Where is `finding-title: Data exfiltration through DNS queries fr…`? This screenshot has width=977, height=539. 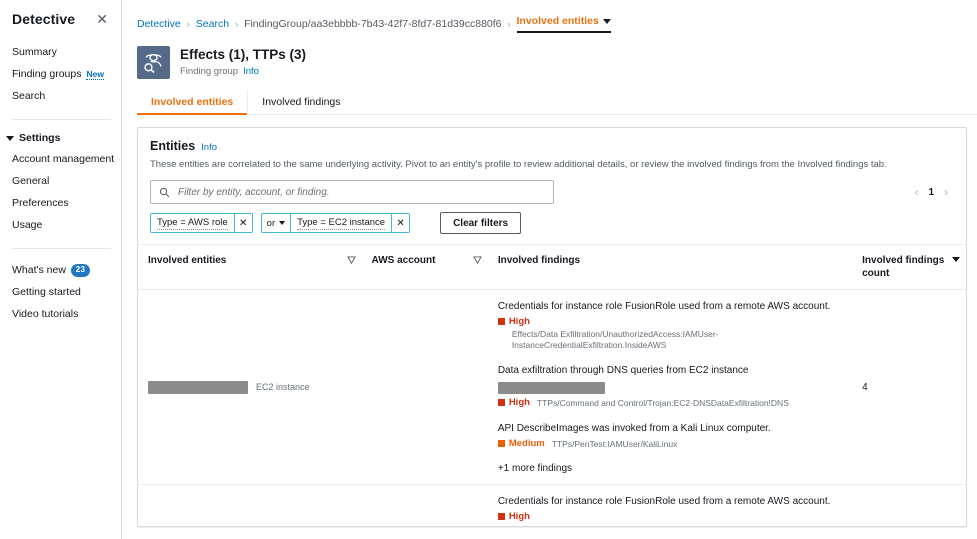 finding-title: Data exfiltration through DNS queries fr… is located at coordinates (623, 370).